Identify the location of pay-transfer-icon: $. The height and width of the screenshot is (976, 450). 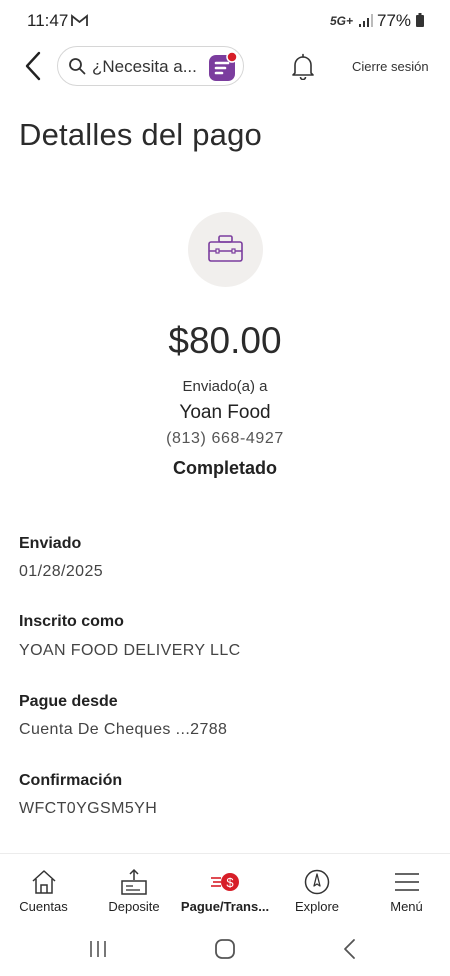
(225, 882).